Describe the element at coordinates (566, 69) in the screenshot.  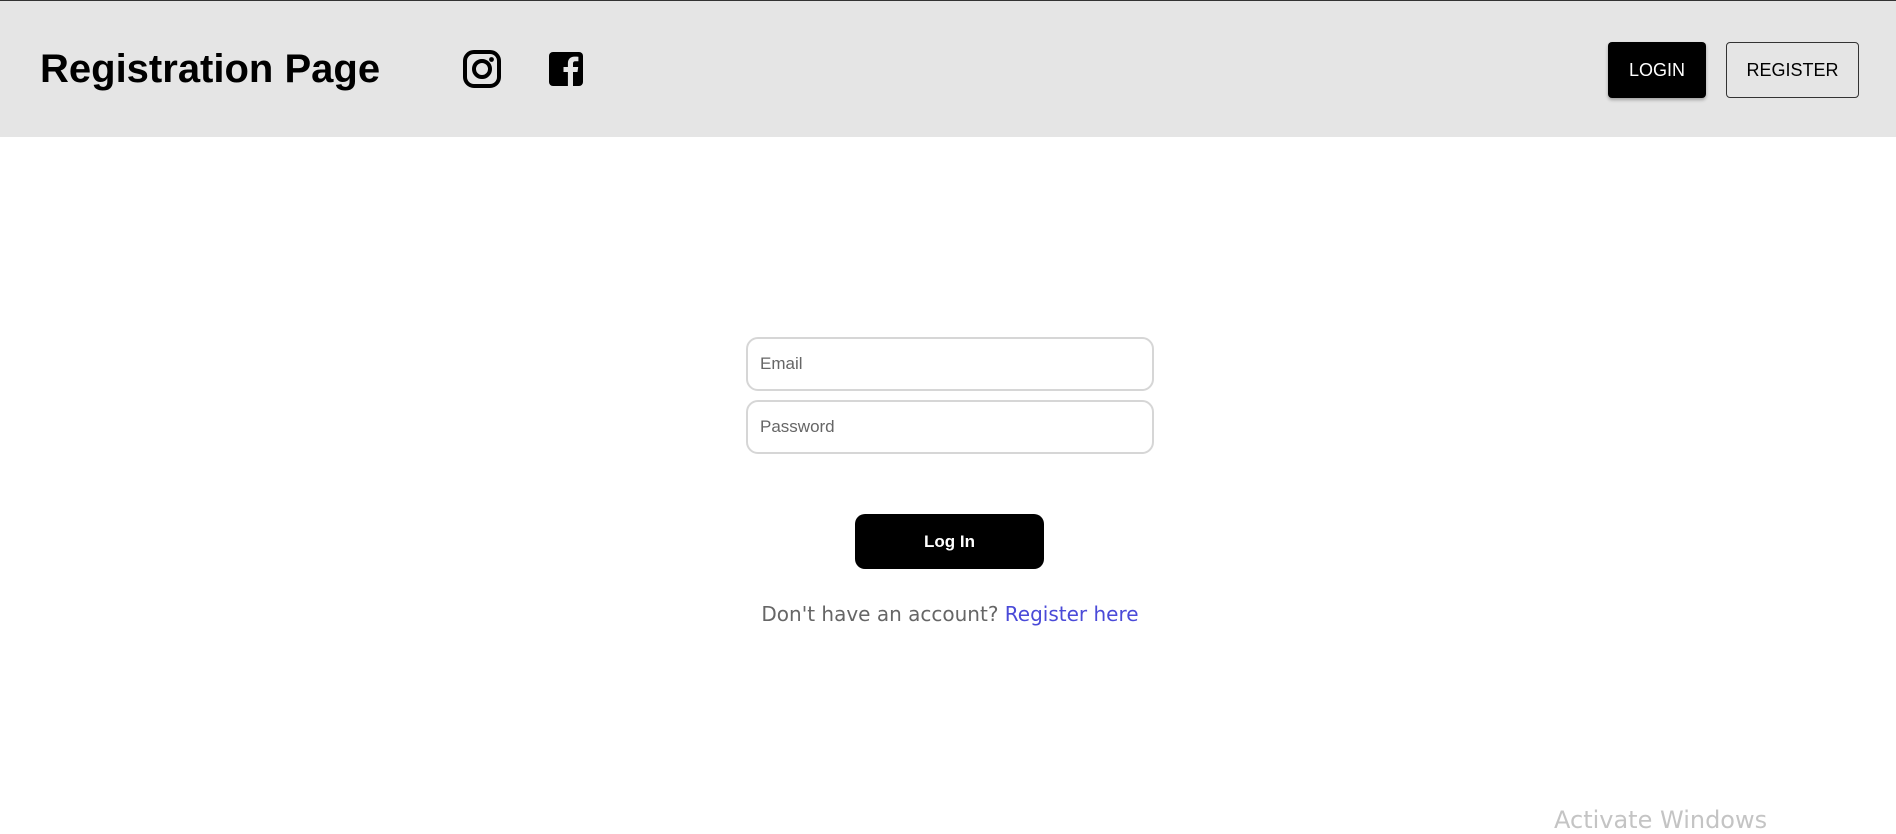
I see `facebook-icon` at that location.